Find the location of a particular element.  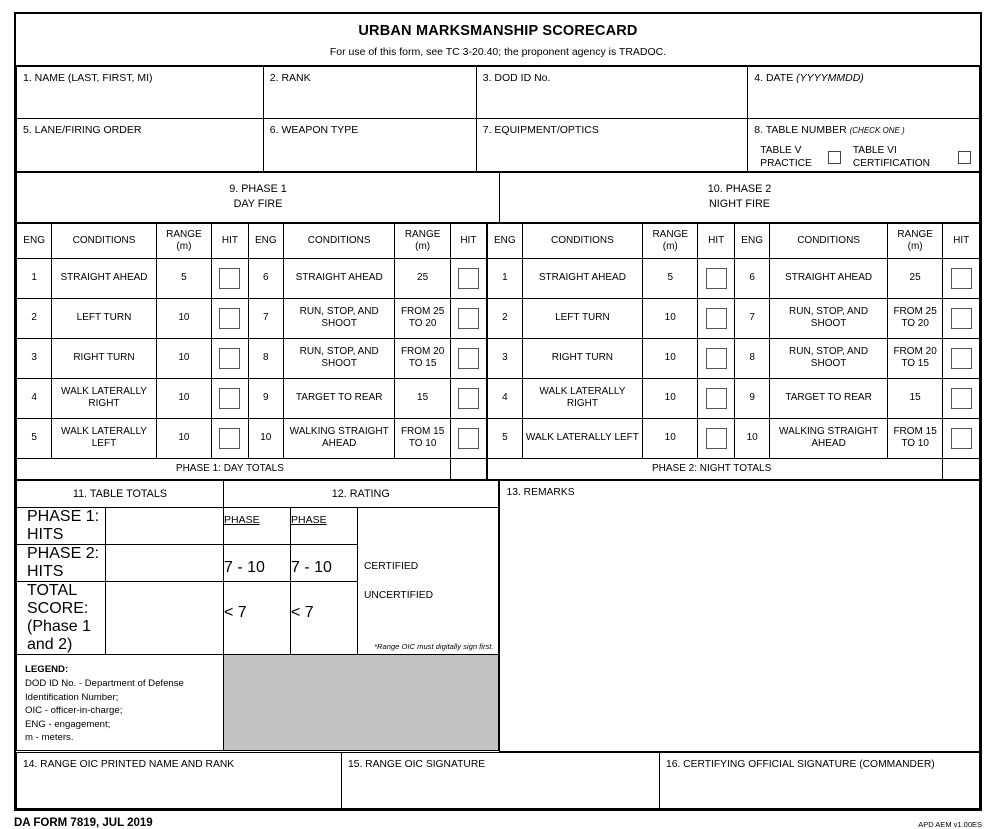

p1-range-left-3: 10 is located at coordinates (184, 358).